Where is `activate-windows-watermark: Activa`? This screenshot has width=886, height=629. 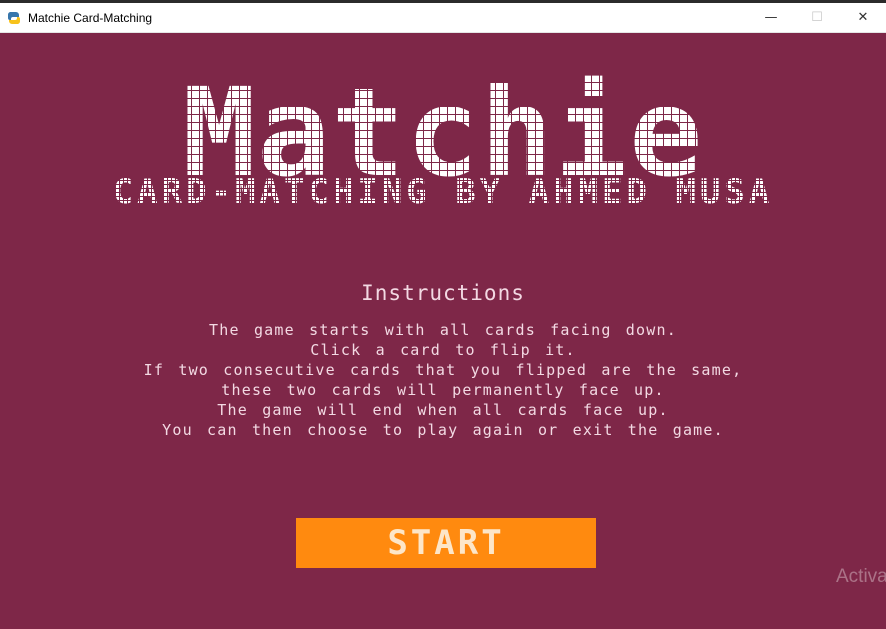
activate-windows-watermark: Activa is located at coordinates (861, 576).